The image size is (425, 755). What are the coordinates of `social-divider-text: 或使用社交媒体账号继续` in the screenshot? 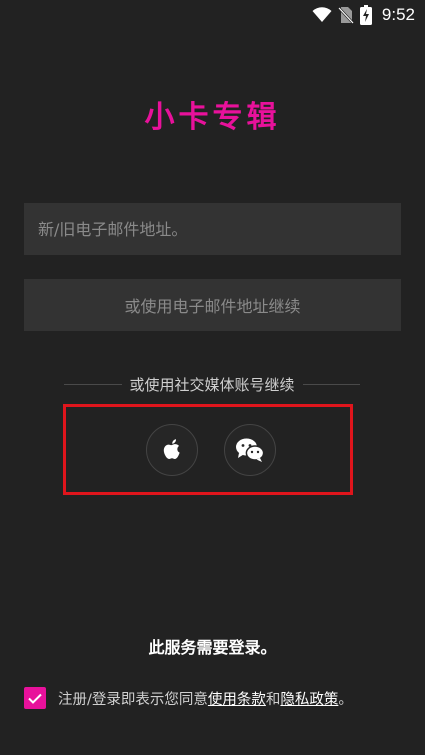 It's located at (212, 384).